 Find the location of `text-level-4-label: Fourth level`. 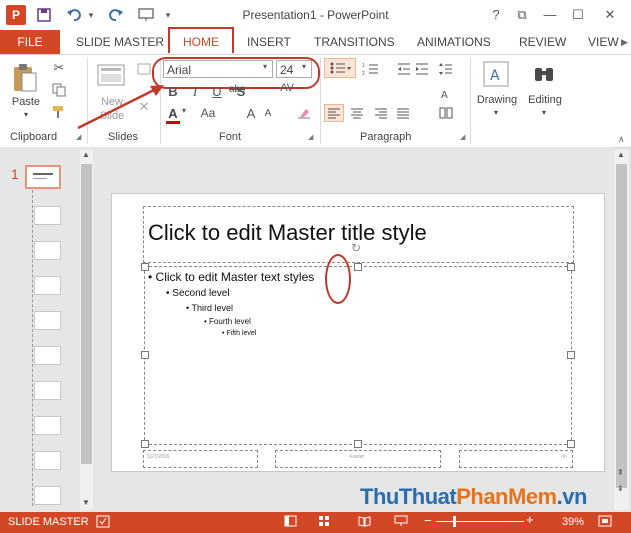

text-level-4-label: Fourth level is located at coordinates (230, 321).